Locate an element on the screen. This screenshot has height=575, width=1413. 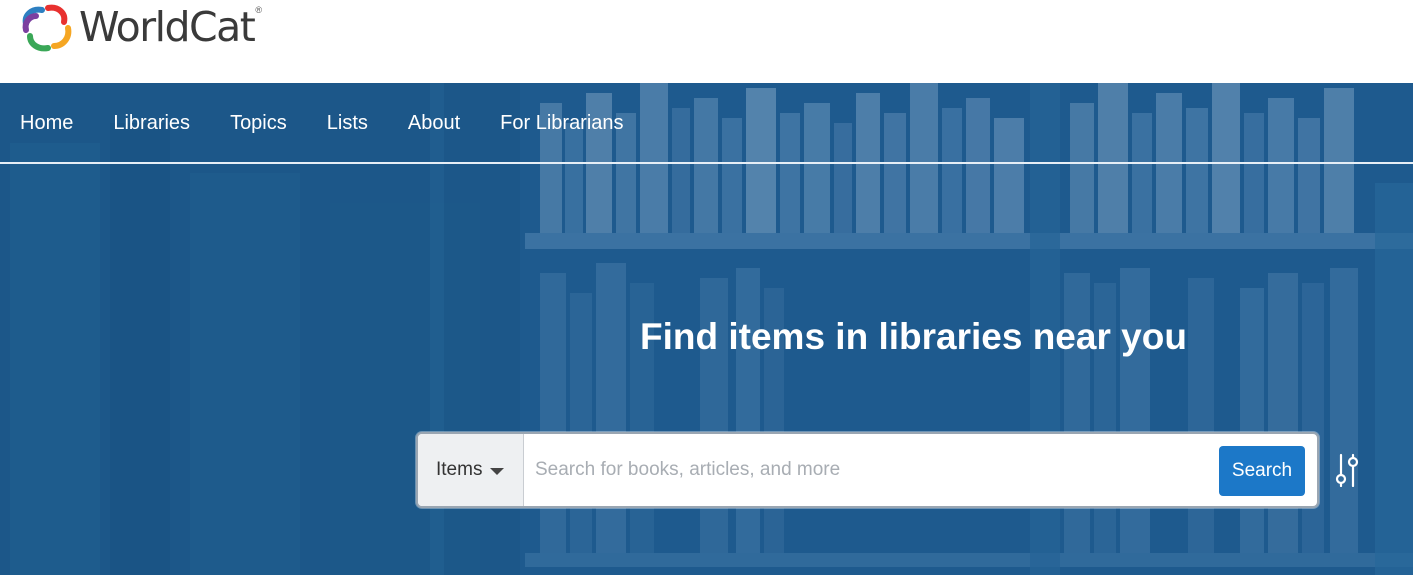
search-bar: Items Search is located at coordinates (867, 470).